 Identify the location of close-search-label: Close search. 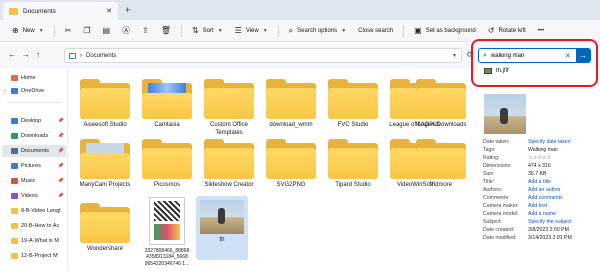
(376, 30).